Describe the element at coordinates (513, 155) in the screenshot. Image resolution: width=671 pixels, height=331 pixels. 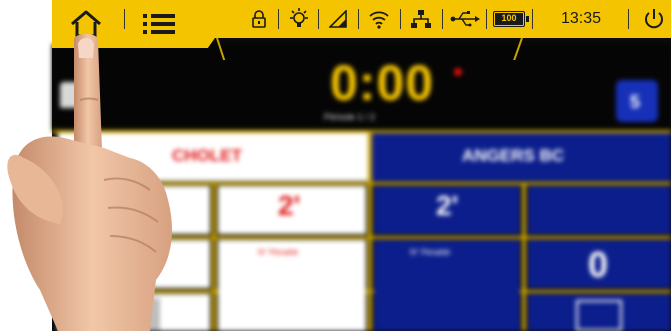
I see `away-team-name: ANGERS BC` at that location.